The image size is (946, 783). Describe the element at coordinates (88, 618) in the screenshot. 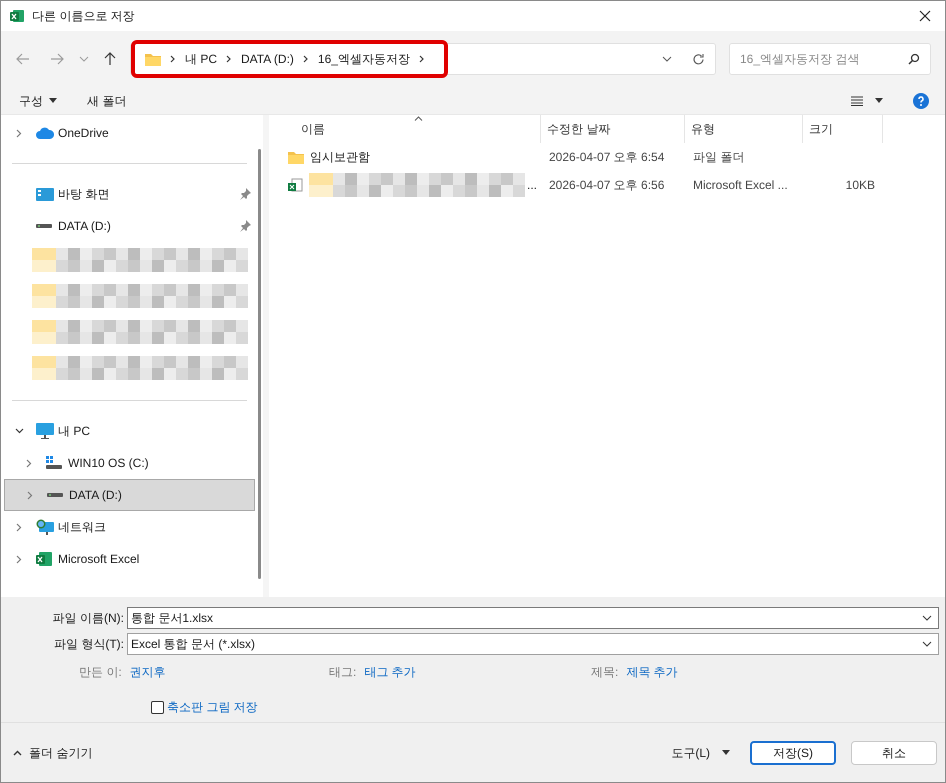

I see `field-label: 파일 이름(N):` at that location.